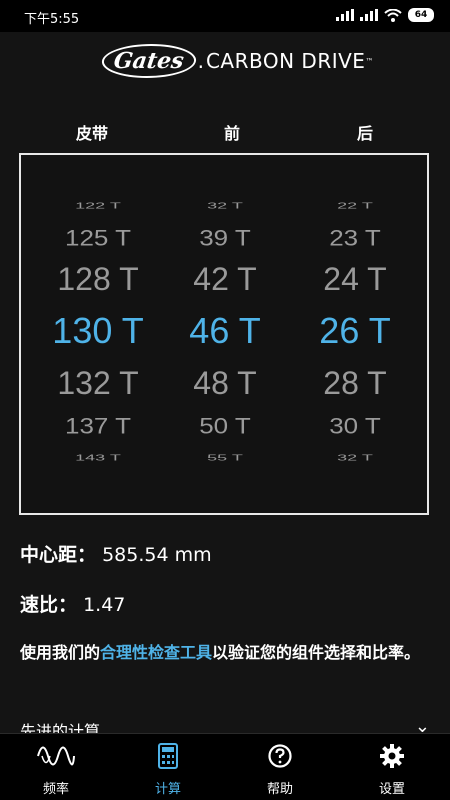 The height and width of the screenshot is (800, 450). Describe the element at coordinates (345, 15) in the screenshot. I see `signal-icon` at that location.